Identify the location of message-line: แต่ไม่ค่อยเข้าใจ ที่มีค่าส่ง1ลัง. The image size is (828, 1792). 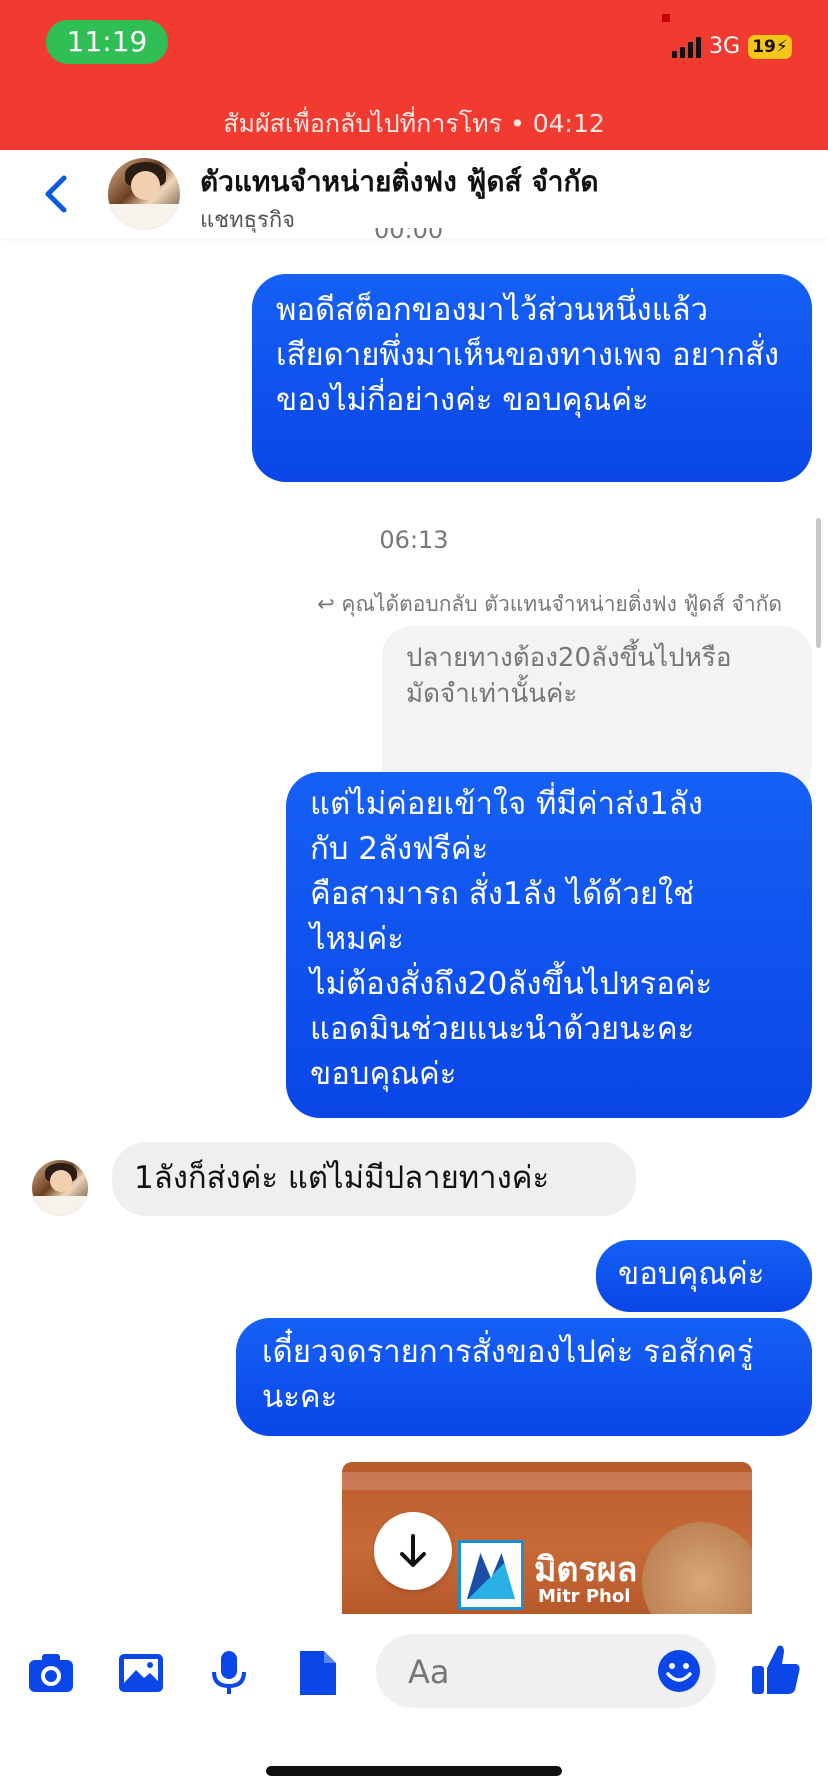
(506, 804).